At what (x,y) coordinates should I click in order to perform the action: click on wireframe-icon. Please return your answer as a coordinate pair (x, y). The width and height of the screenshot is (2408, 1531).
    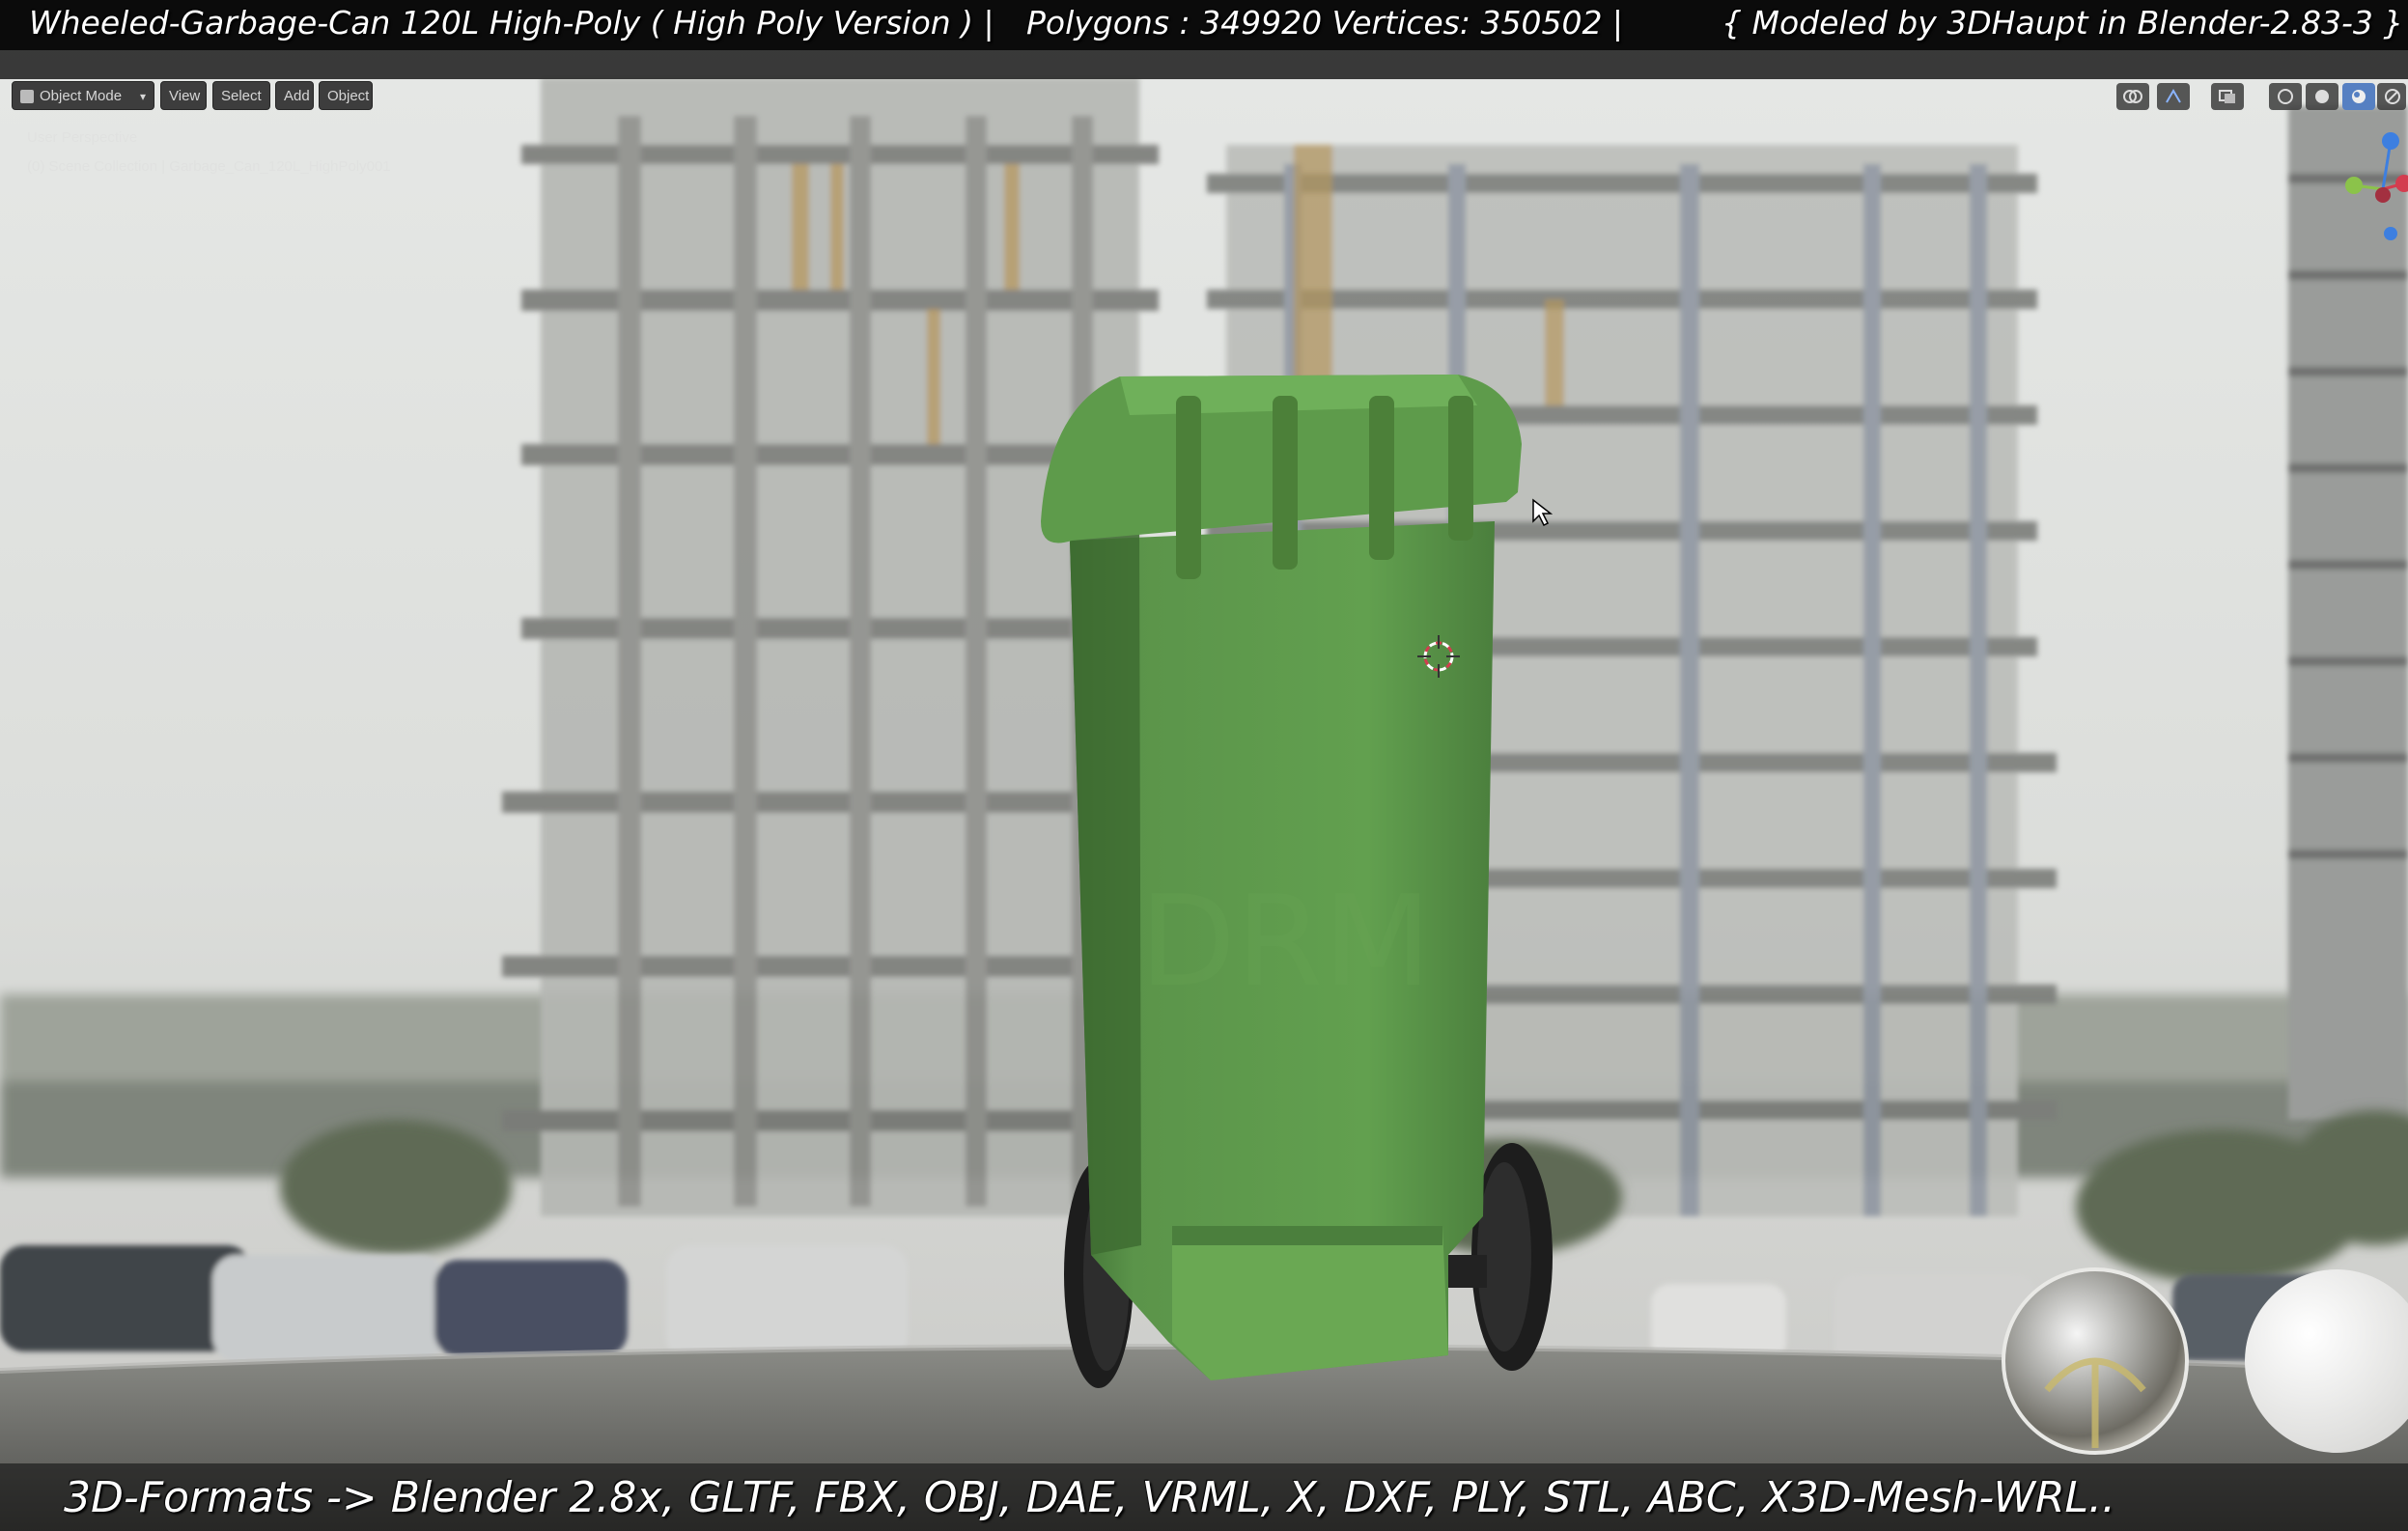
    Looking at the image, I should click on (2285, 96).